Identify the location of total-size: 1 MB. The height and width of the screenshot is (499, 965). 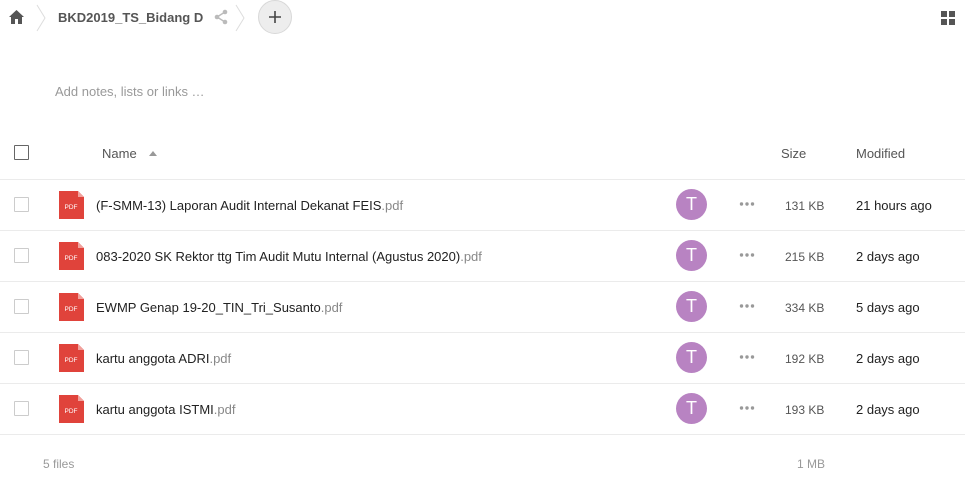
(811, 464).